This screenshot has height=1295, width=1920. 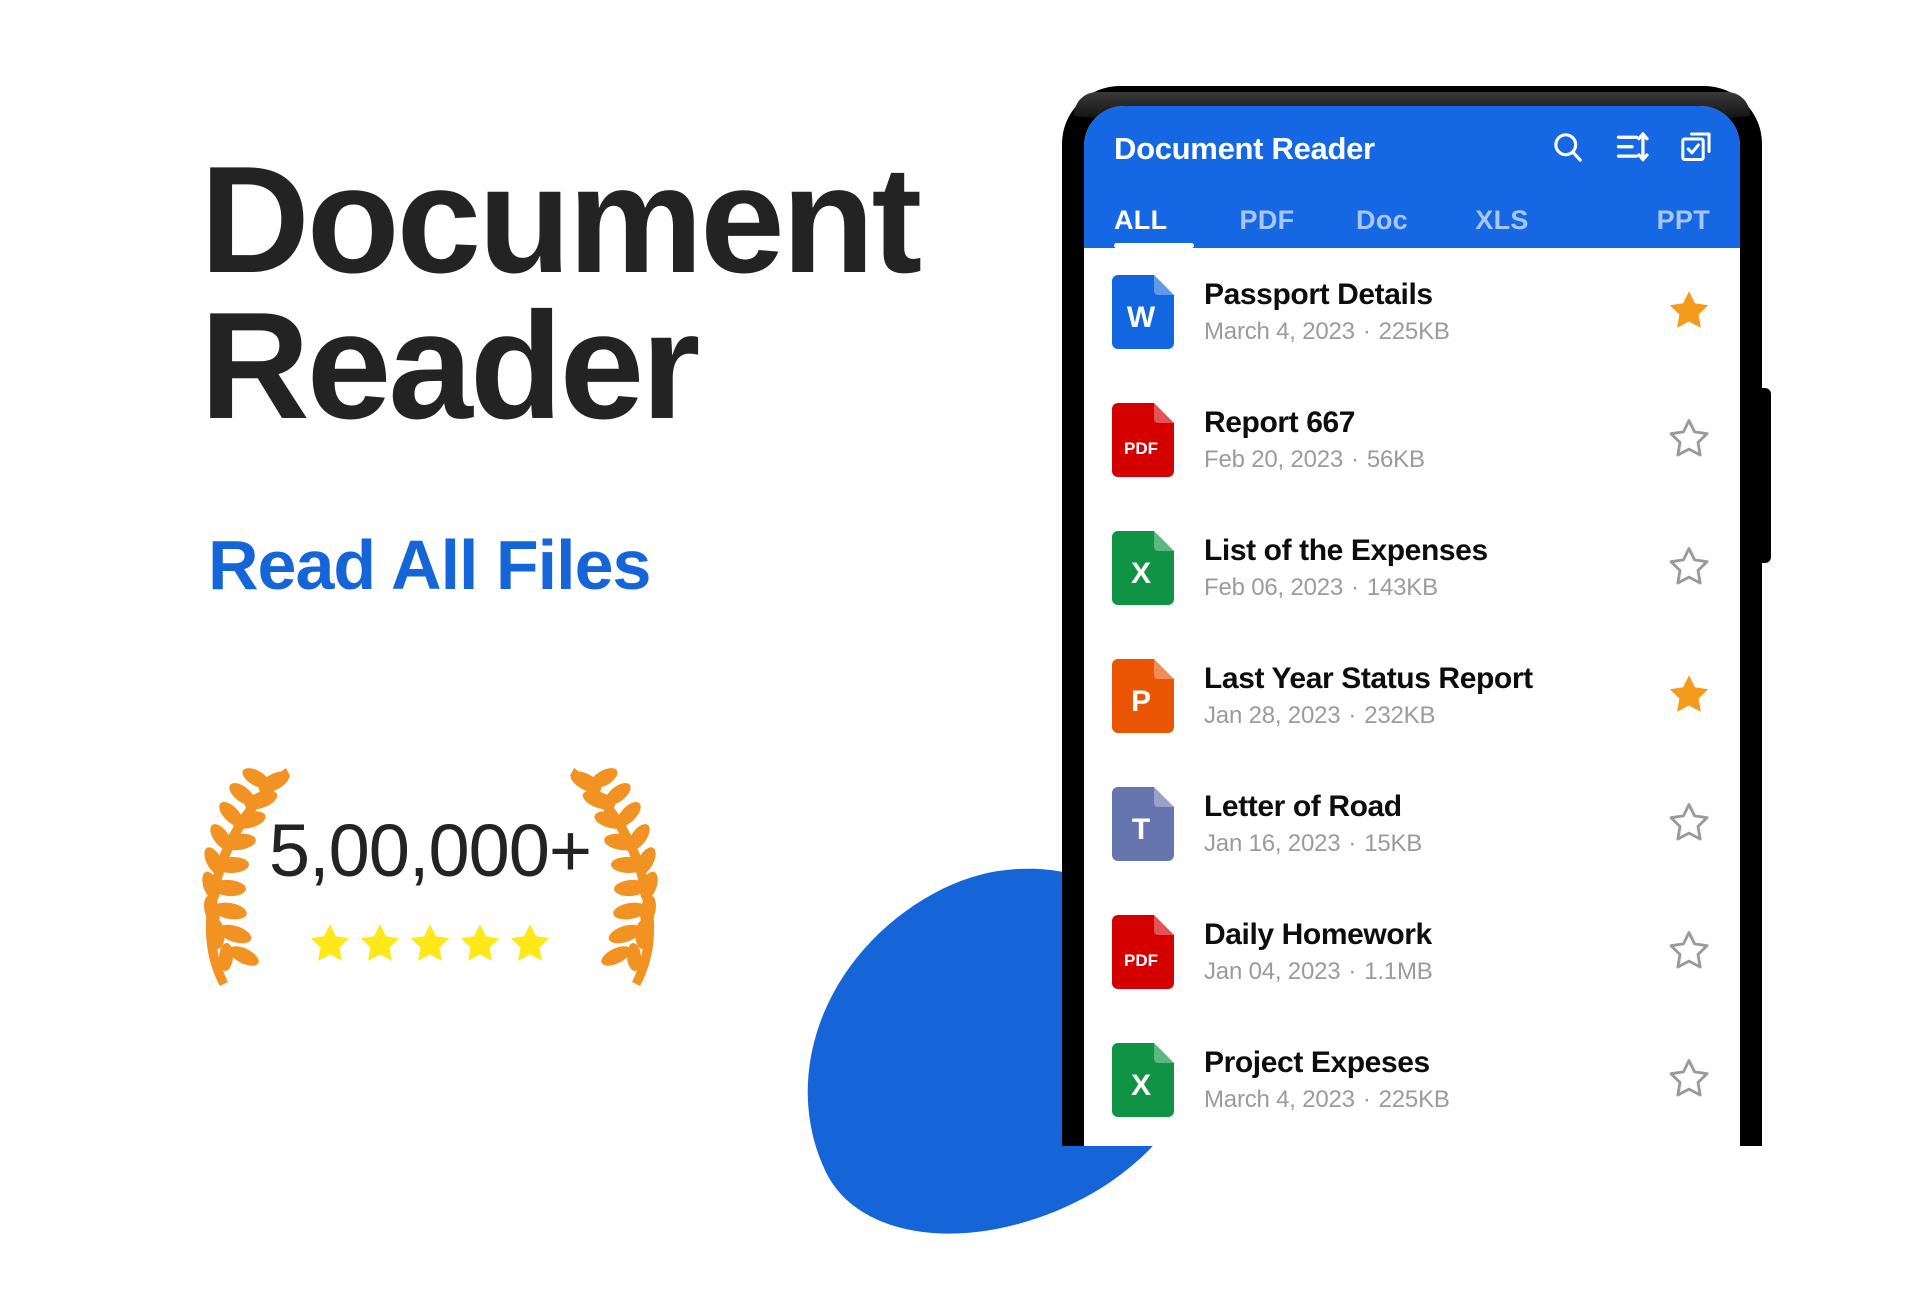 I want to click on file-date: Jan 16, 2023, so click(x=1272, y=844).